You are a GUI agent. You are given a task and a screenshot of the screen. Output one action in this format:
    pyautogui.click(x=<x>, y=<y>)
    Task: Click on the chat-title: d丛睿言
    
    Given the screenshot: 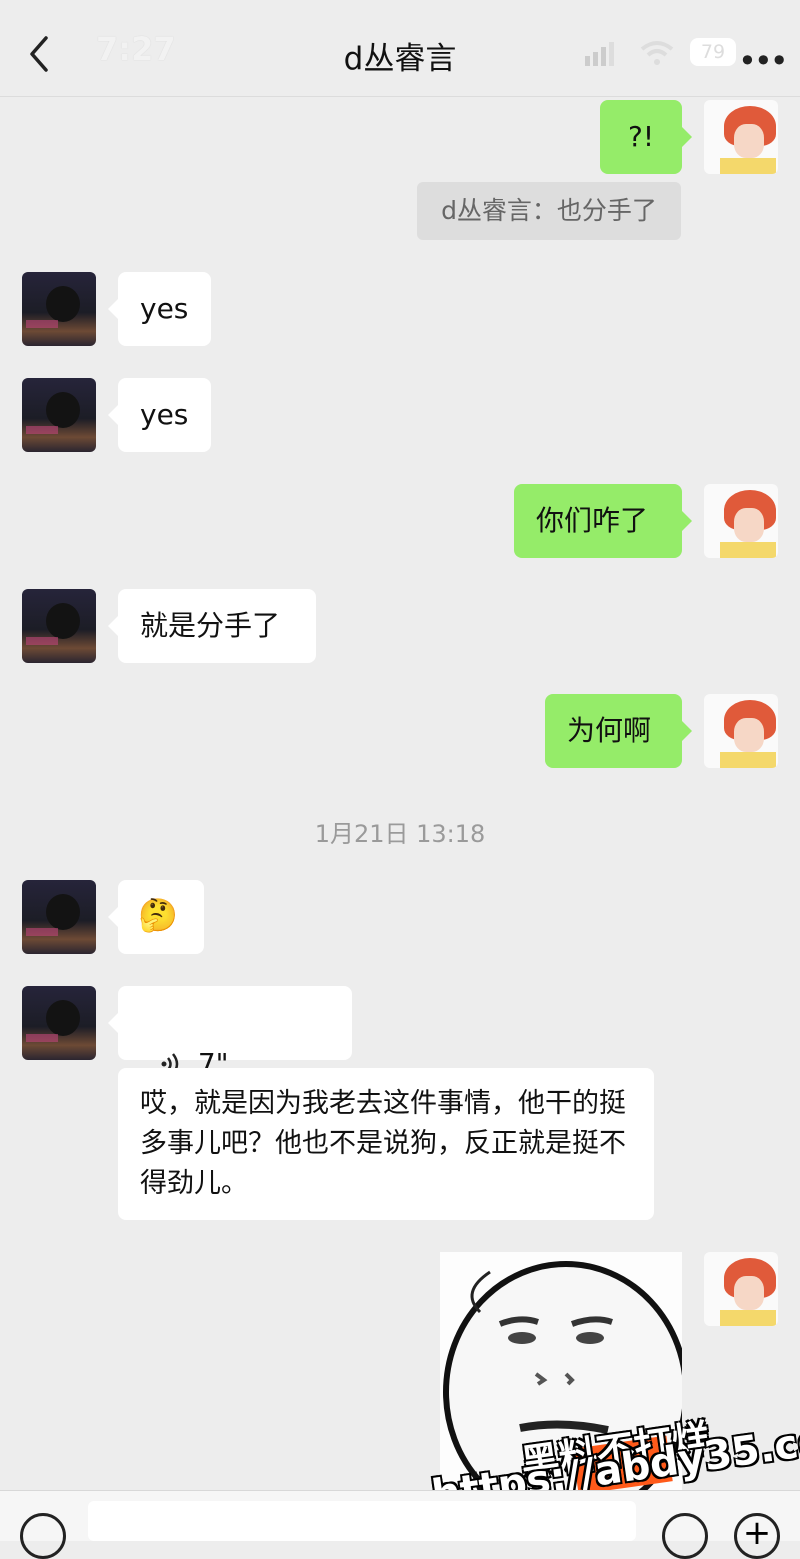 What is the action you would take?
    pyautogui.click(x=400, y=59)
    